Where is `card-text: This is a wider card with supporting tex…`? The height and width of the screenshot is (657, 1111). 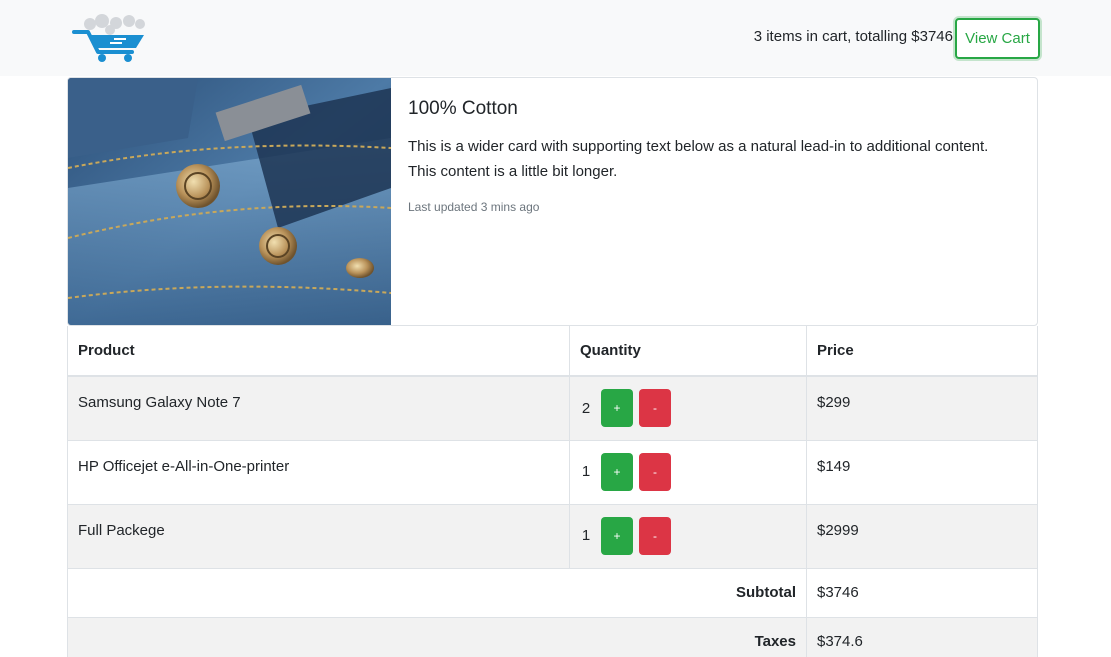
card-text: This is a wider card with supporting tex… is located at coordinates (698, 159).